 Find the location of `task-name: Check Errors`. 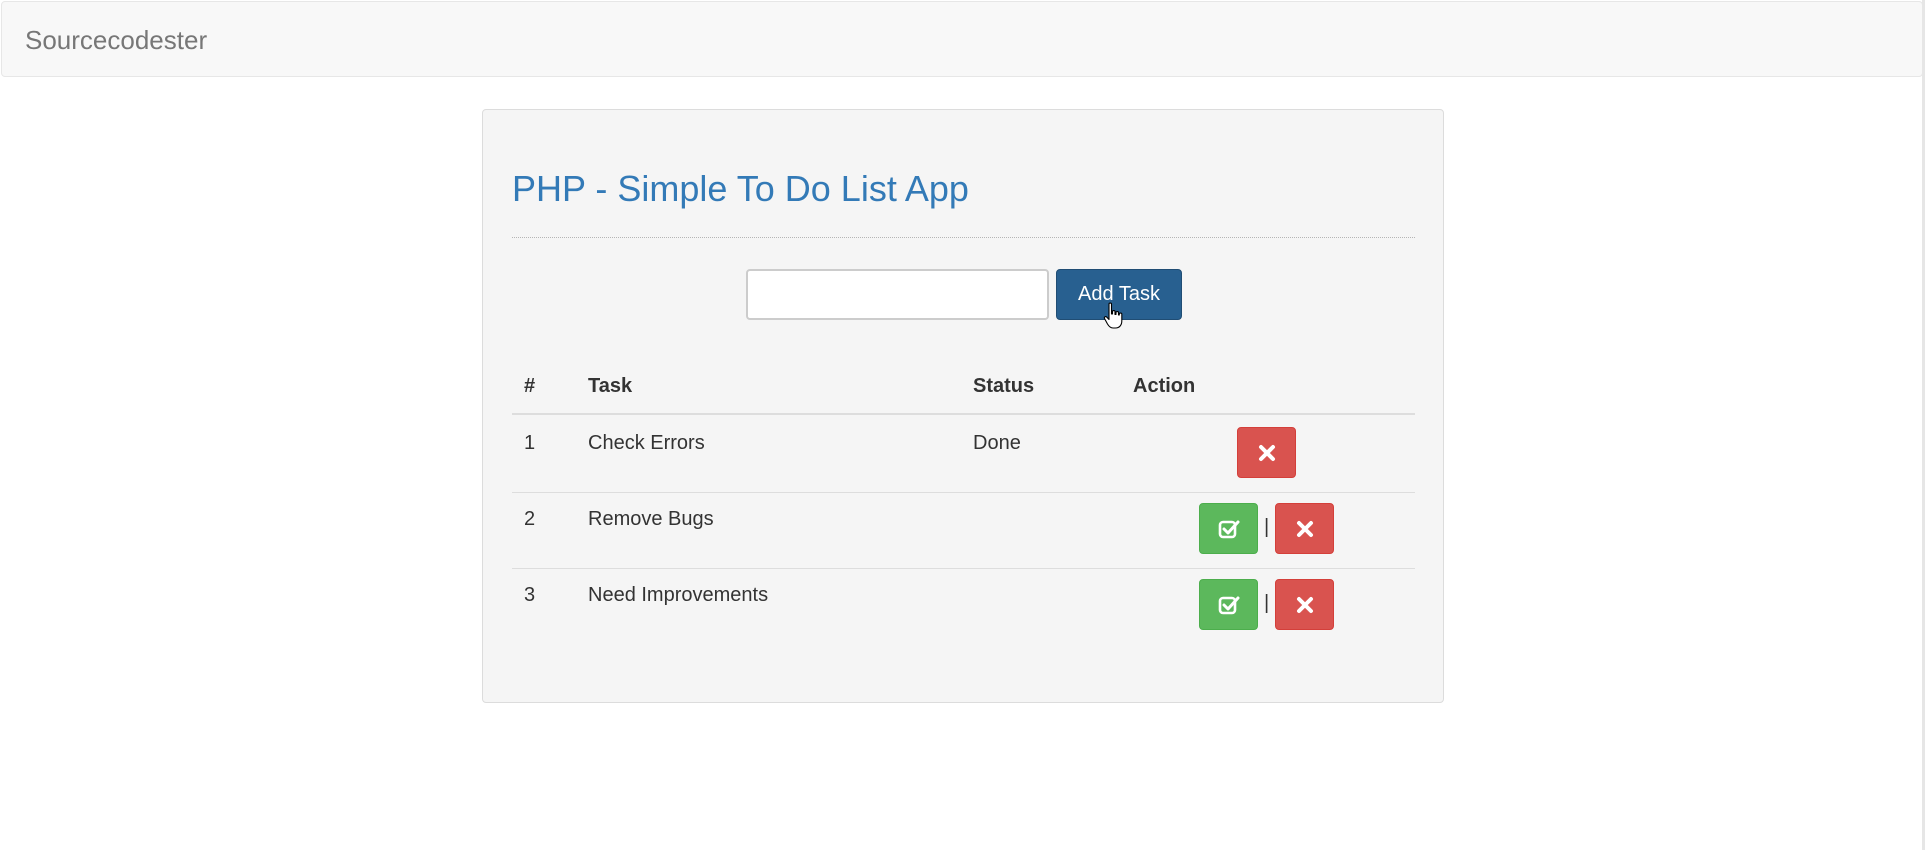

task-name: Check Errors is located at coordinates (646, 443).